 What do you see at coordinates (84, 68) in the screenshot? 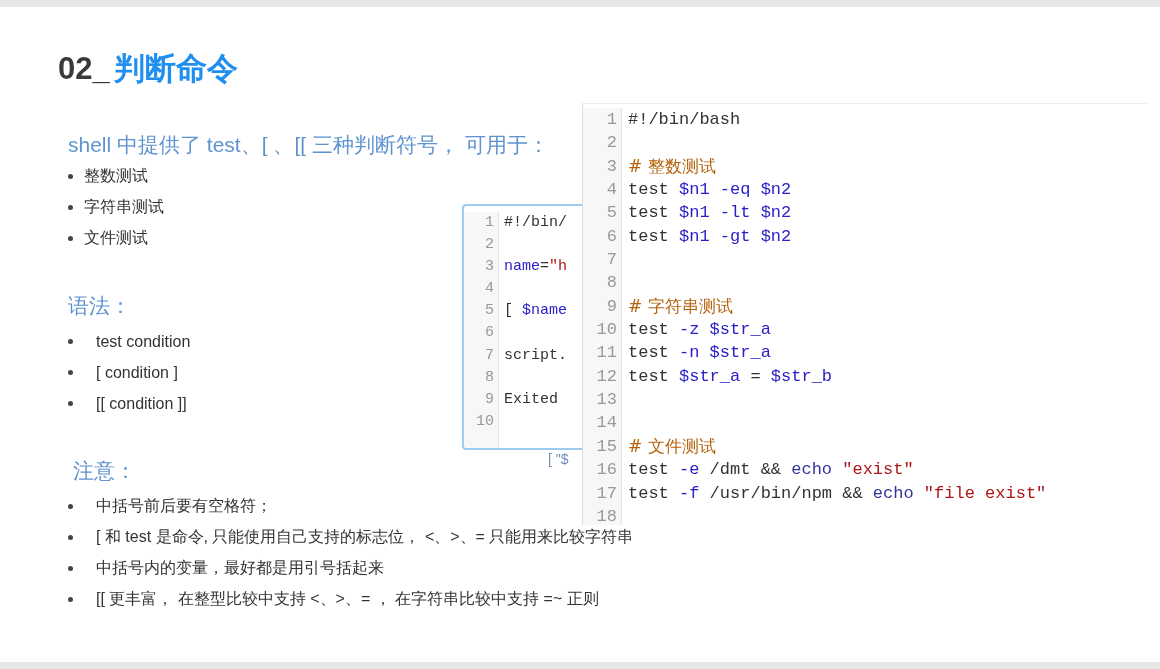
I see `slide-number: 02_` at bounding box center [84, 68].